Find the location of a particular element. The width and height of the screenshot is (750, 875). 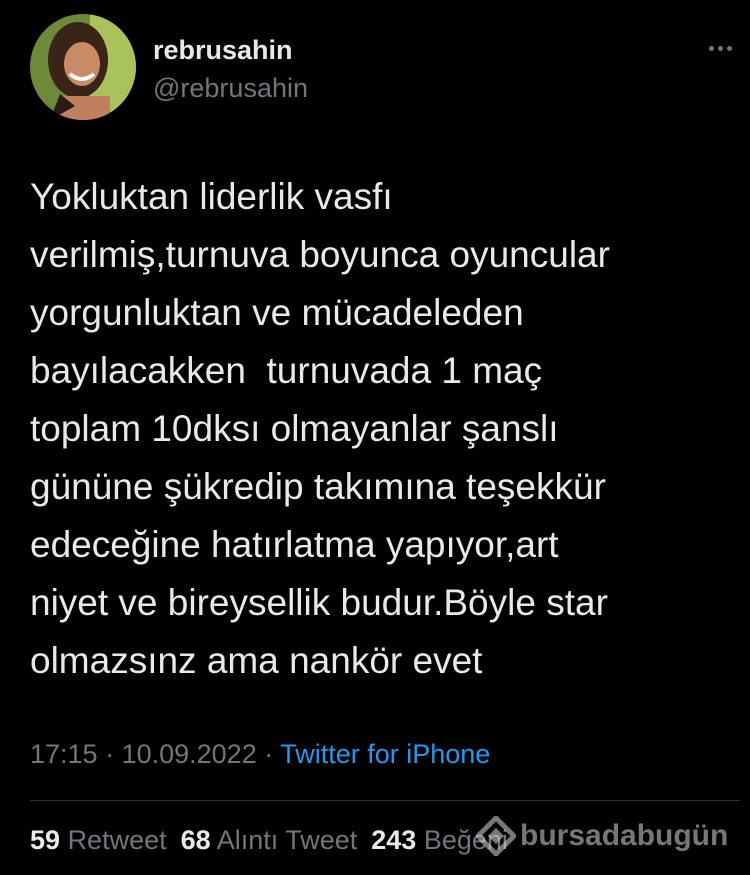

more-horizontal-icon is located at coordinates (711, 48).